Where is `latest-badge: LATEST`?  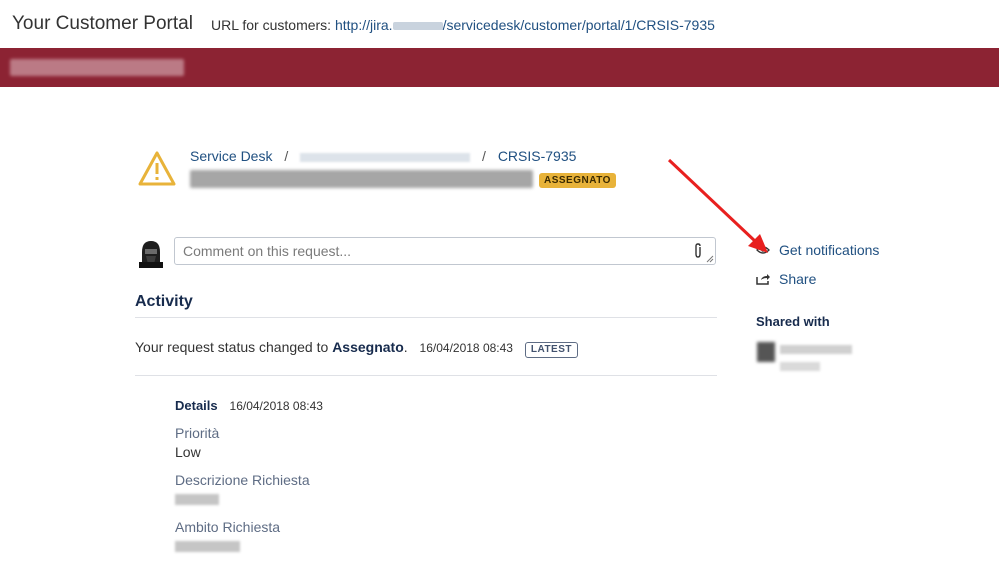 latest-badge: LATEST is located at coordinates (551, 350).